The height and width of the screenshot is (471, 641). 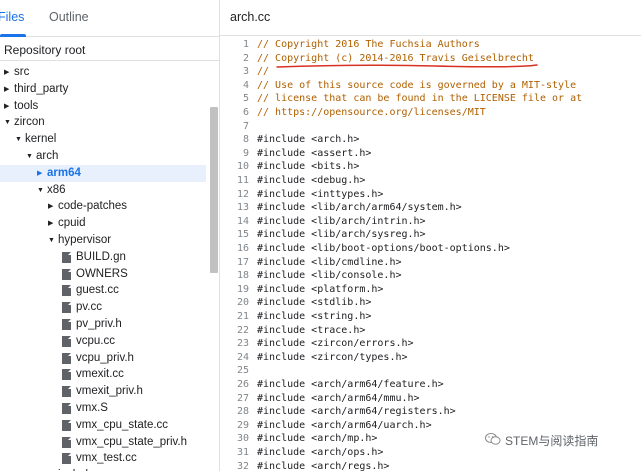 I want to click on line-number: 26, so click(x=234, y=385).